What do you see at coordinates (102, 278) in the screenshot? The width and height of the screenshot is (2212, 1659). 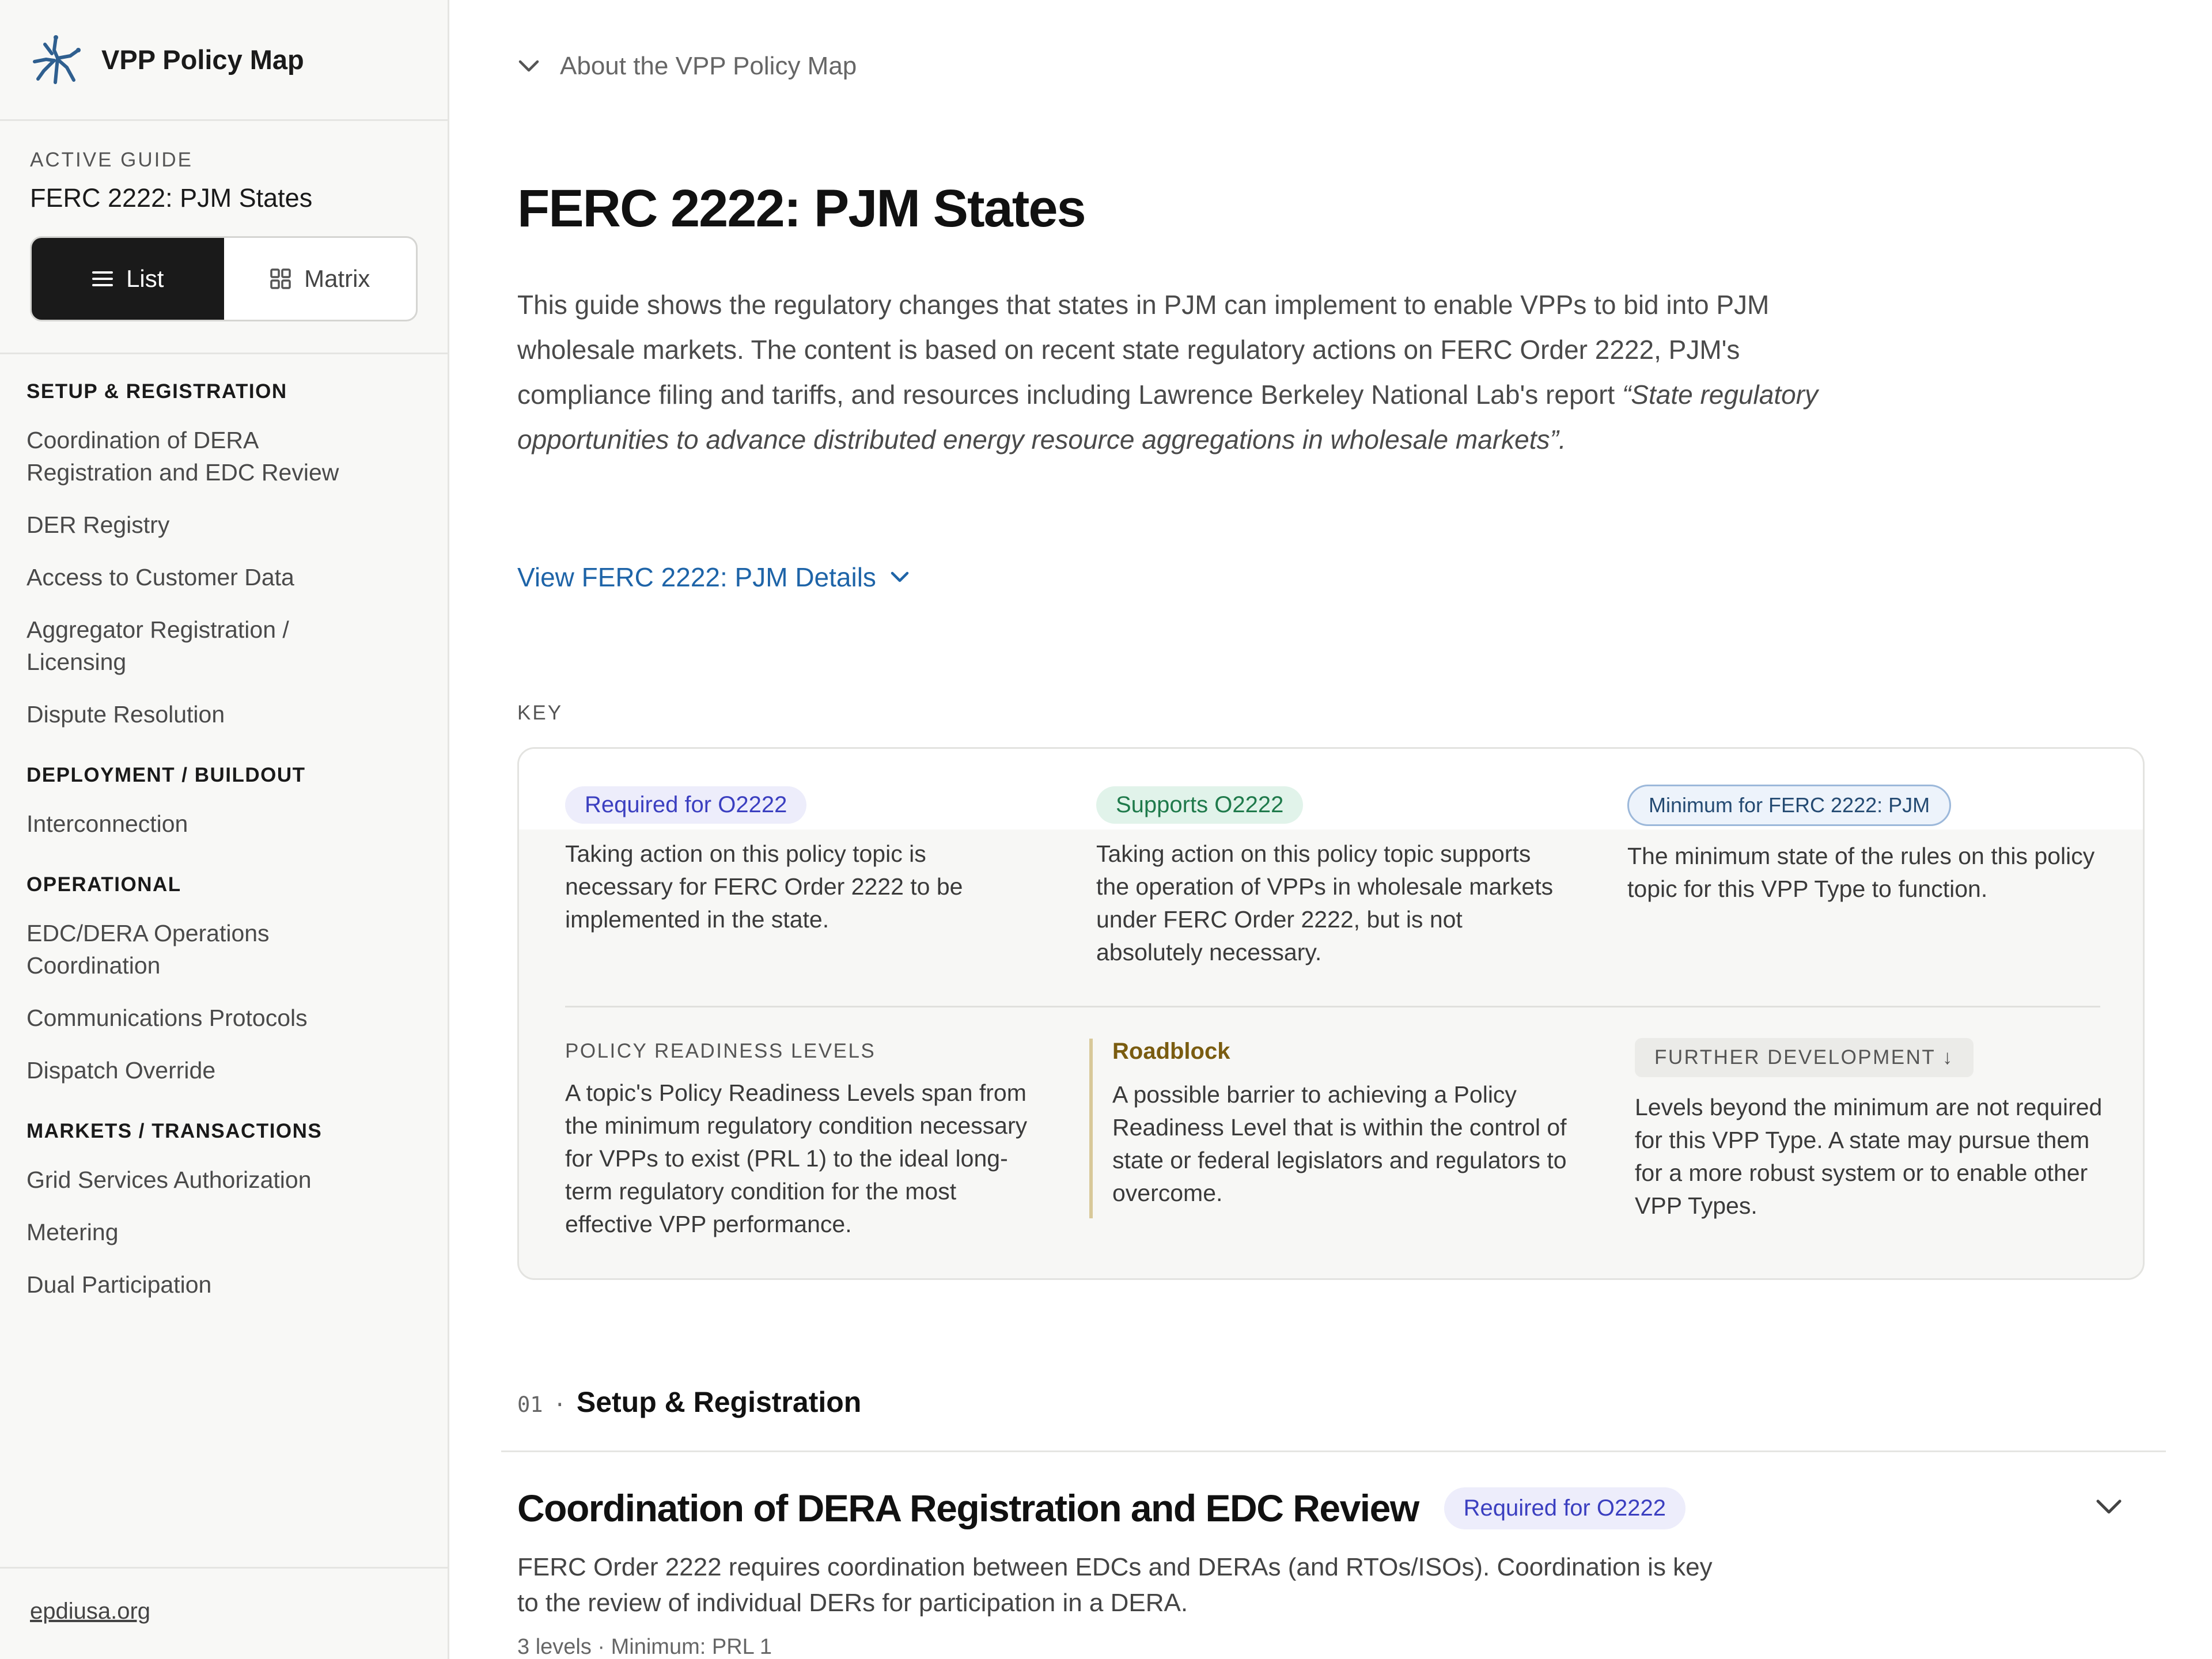 I see `list-icon` at bounding box center [102, 278].